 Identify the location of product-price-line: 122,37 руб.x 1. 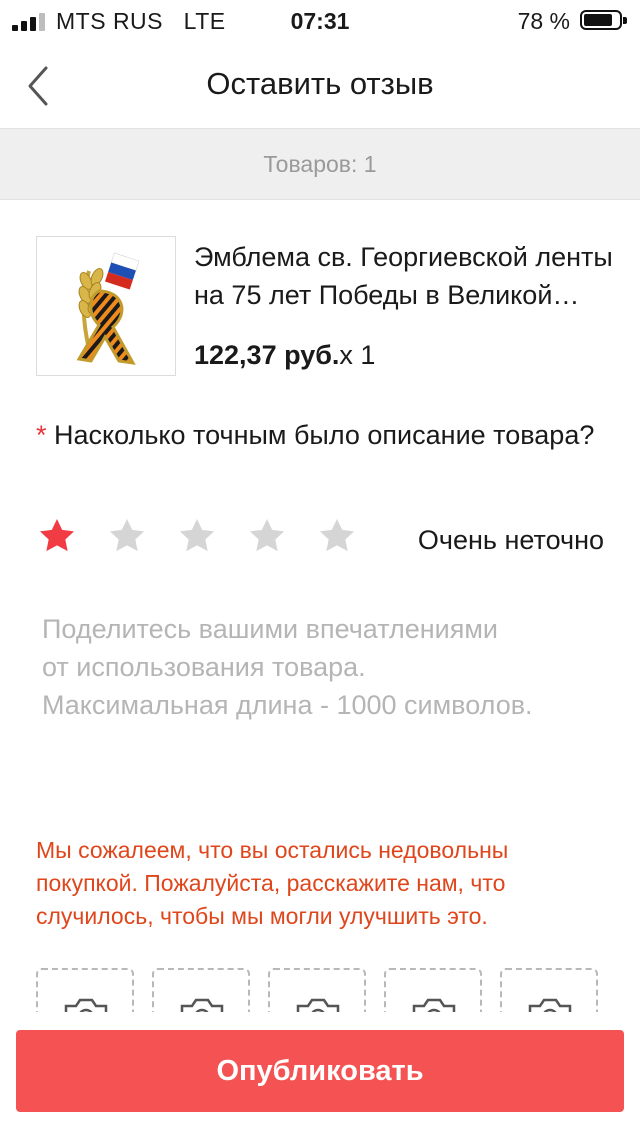
(284, 355).